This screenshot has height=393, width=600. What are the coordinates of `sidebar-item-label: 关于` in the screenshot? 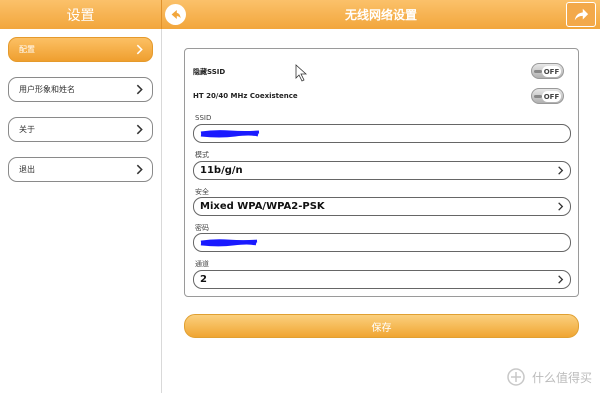 It's located at (27, 129).